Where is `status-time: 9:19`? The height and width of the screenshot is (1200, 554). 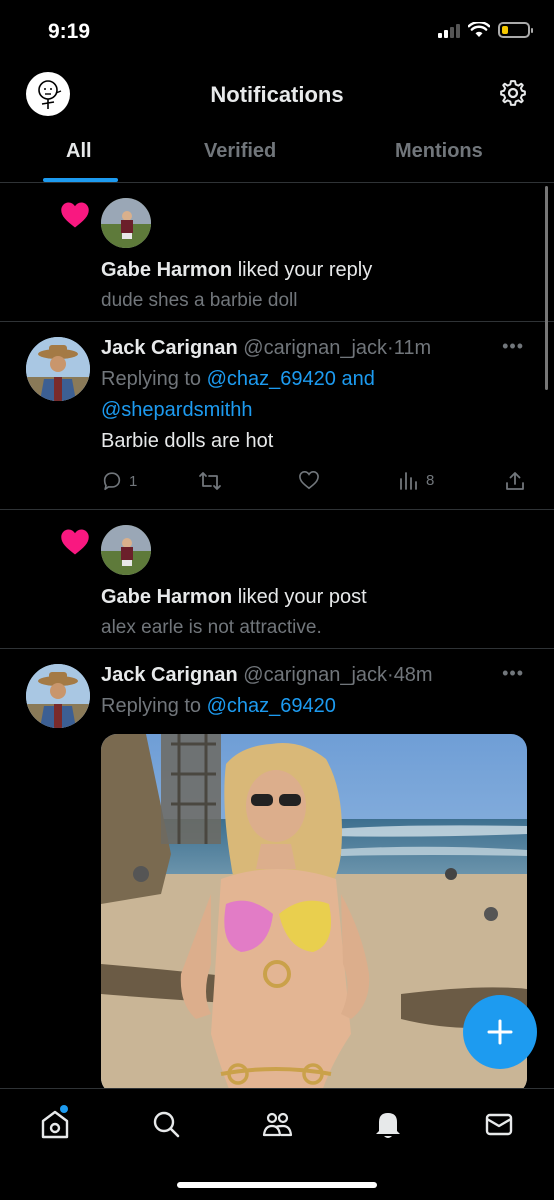 status-time: 9:19 is located at coordinates (69, 31).